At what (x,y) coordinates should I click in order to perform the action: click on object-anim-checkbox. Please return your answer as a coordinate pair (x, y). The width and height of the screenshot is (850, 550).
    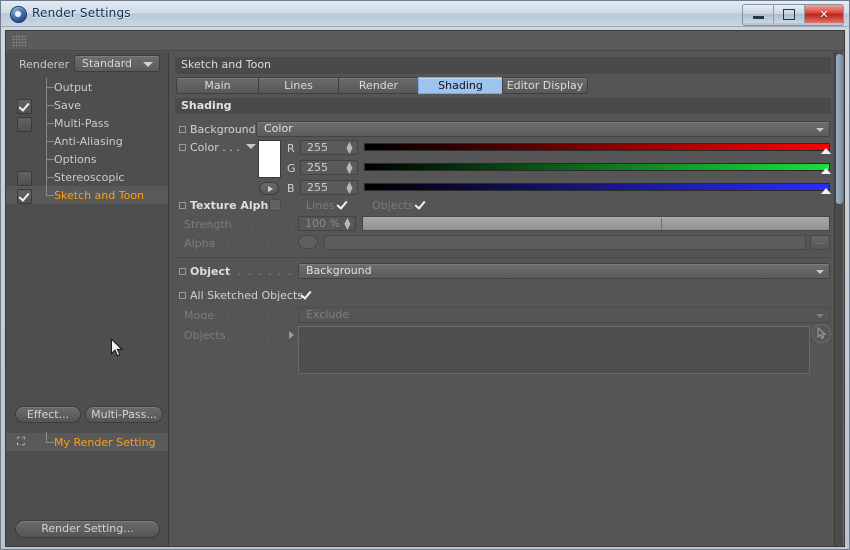
    Looking at the image, I should click on (182, 271).